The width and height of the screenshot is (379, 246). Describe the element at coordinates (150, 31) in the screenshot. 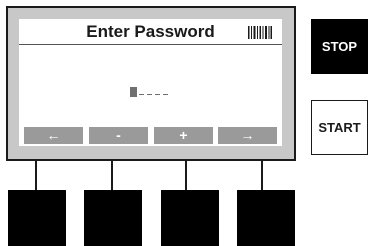

I see `page-title: Enter Password` at that location.